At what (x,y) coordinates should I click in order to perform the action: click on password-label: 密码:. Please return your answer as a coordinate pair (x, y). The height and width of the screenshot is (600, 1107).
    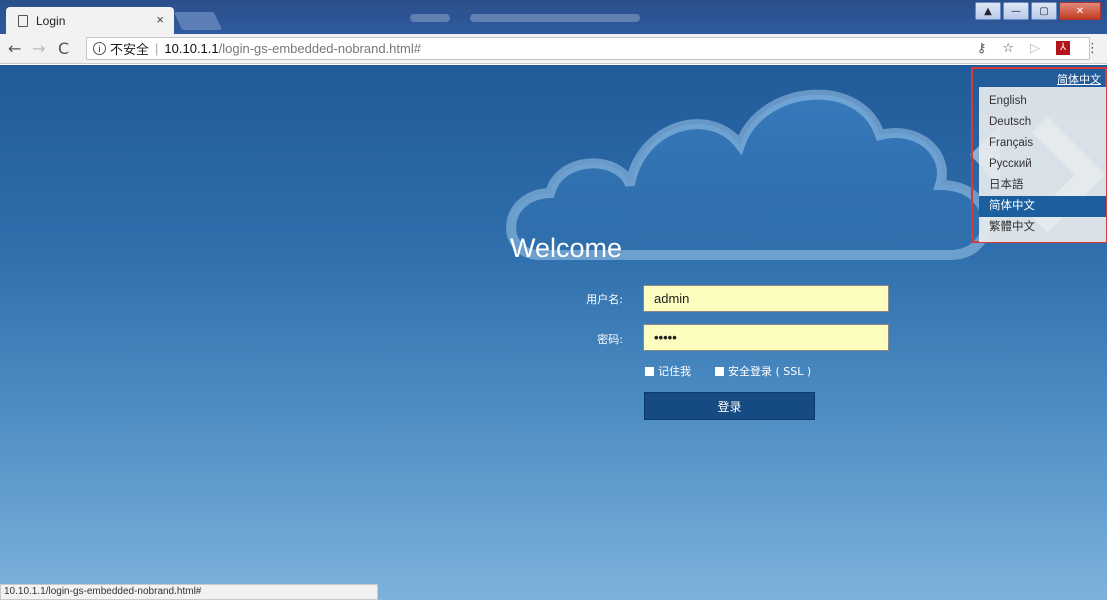
    Looking at the image, I should click on (610, 339).